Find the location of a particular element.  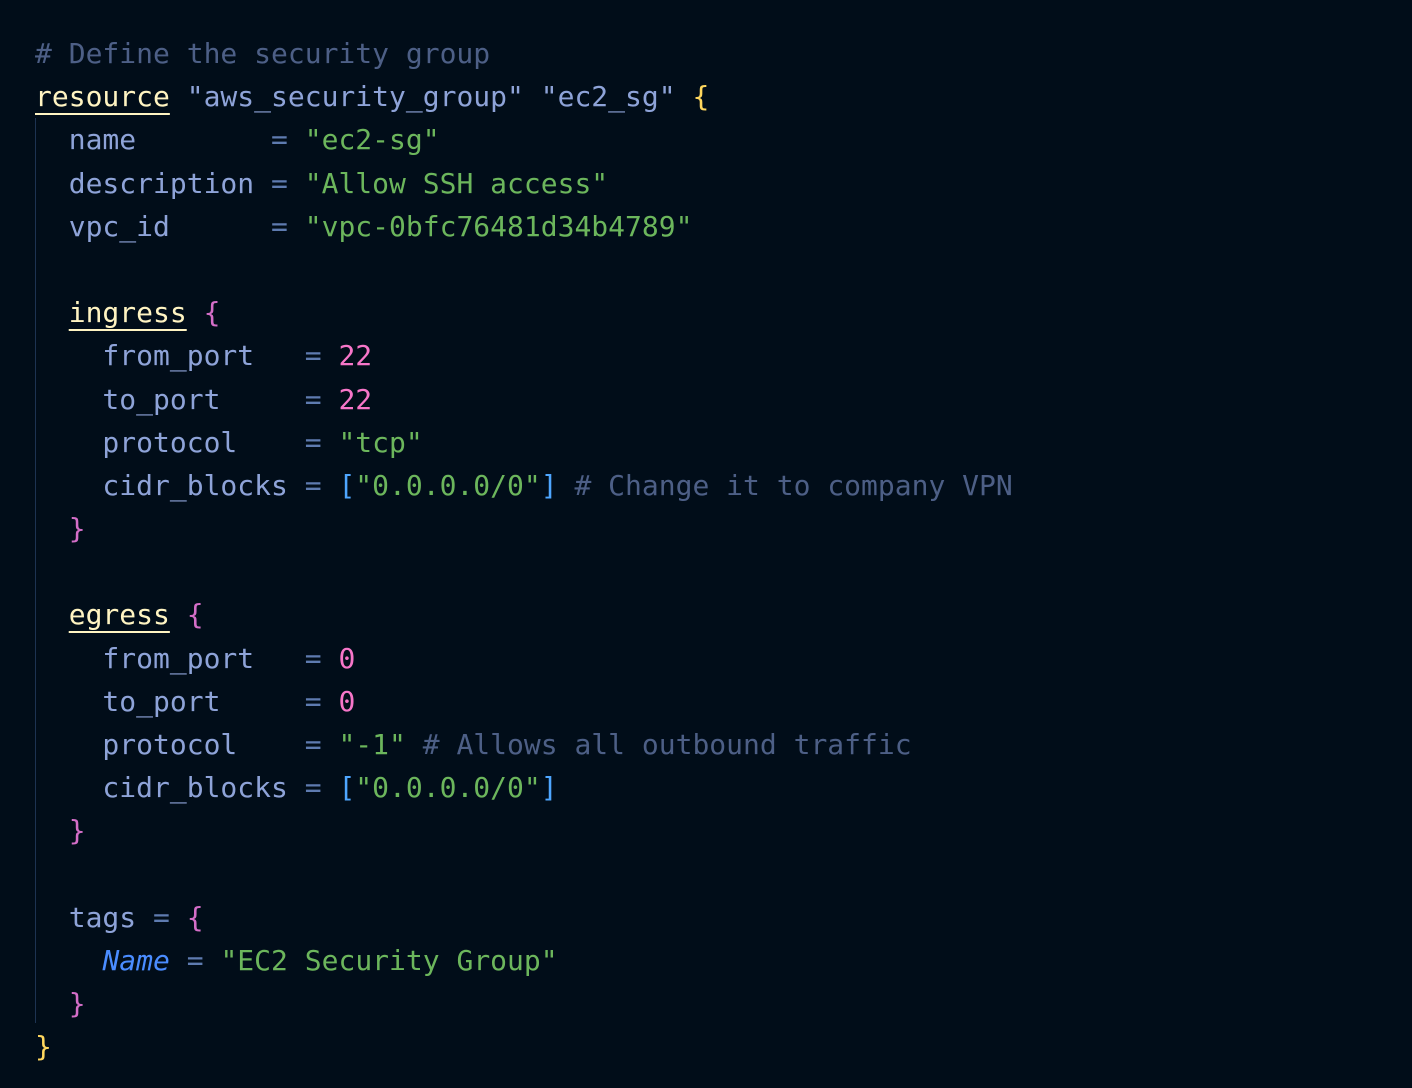

code-token-string: "Allow SSH access" is located at coordinates (456, 183).